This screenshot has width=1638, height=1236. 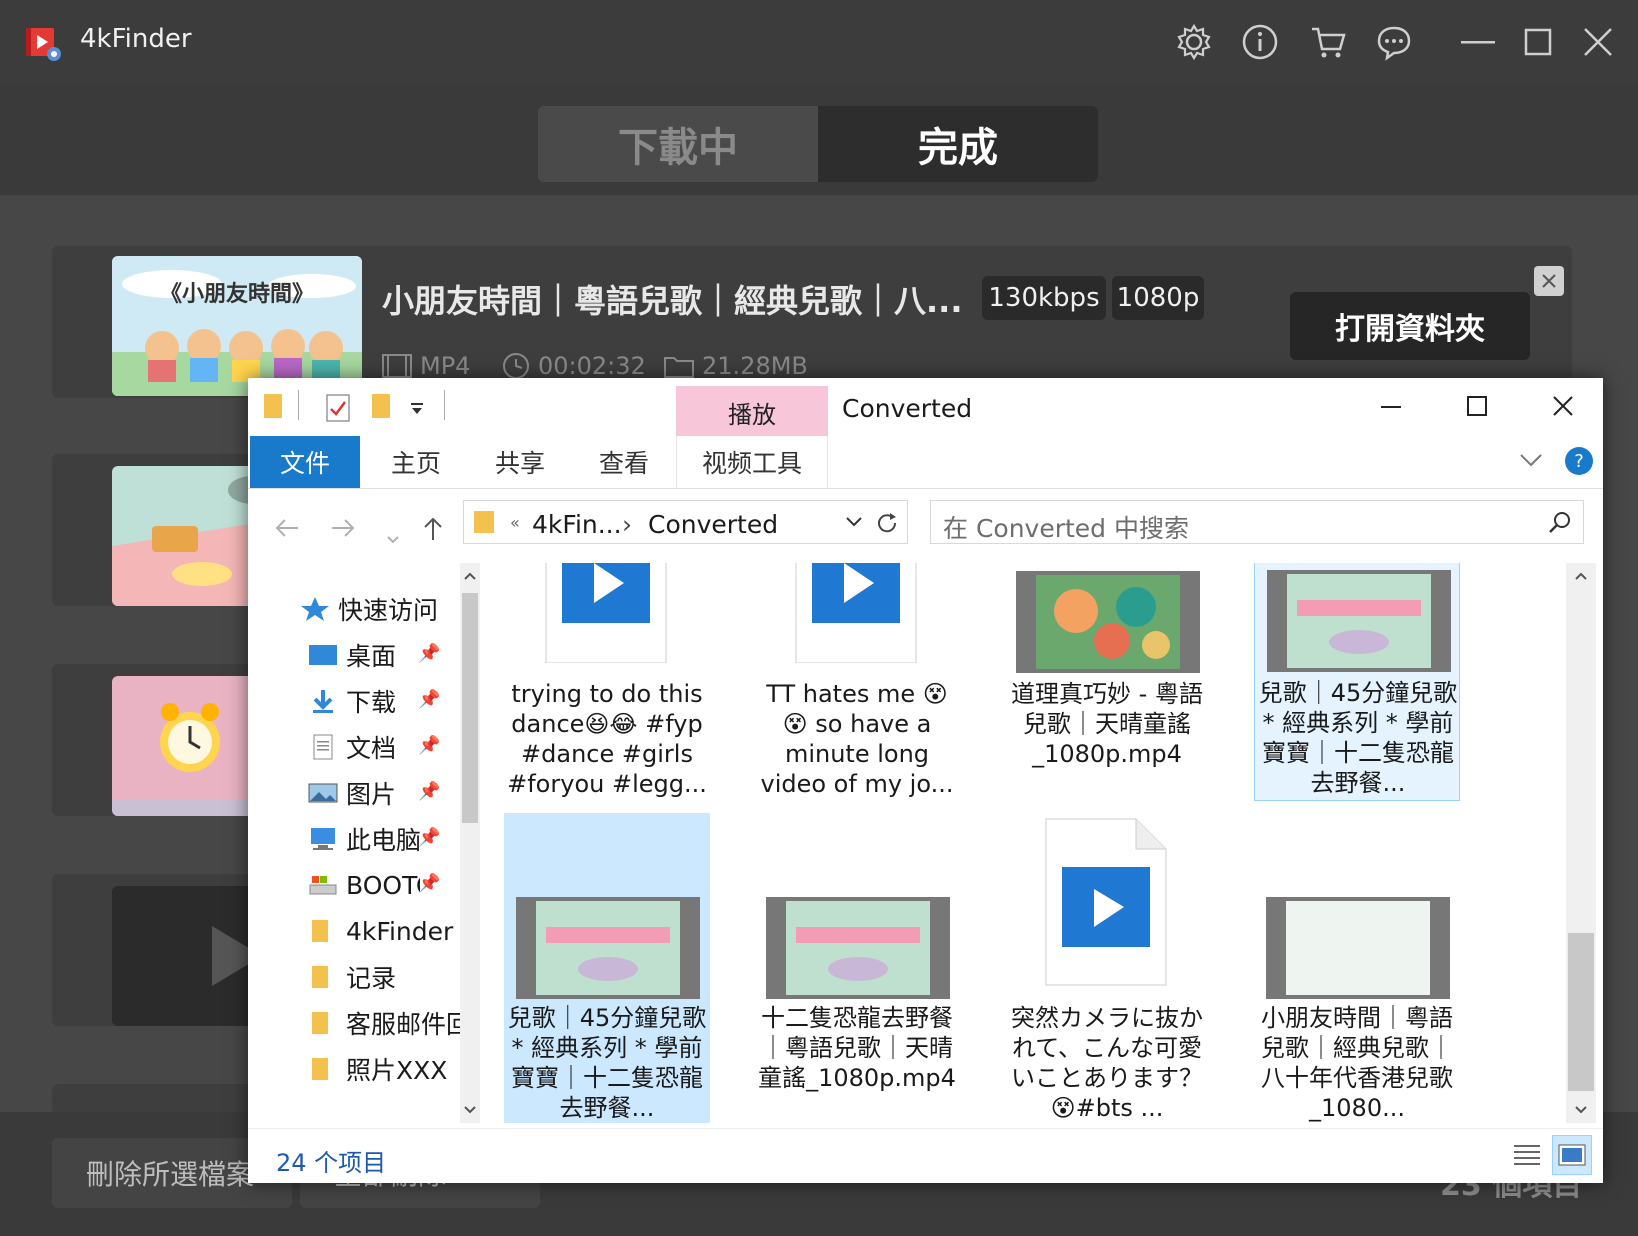 I want to click on play-context-tab: 播放, so click(x=752, y=412).